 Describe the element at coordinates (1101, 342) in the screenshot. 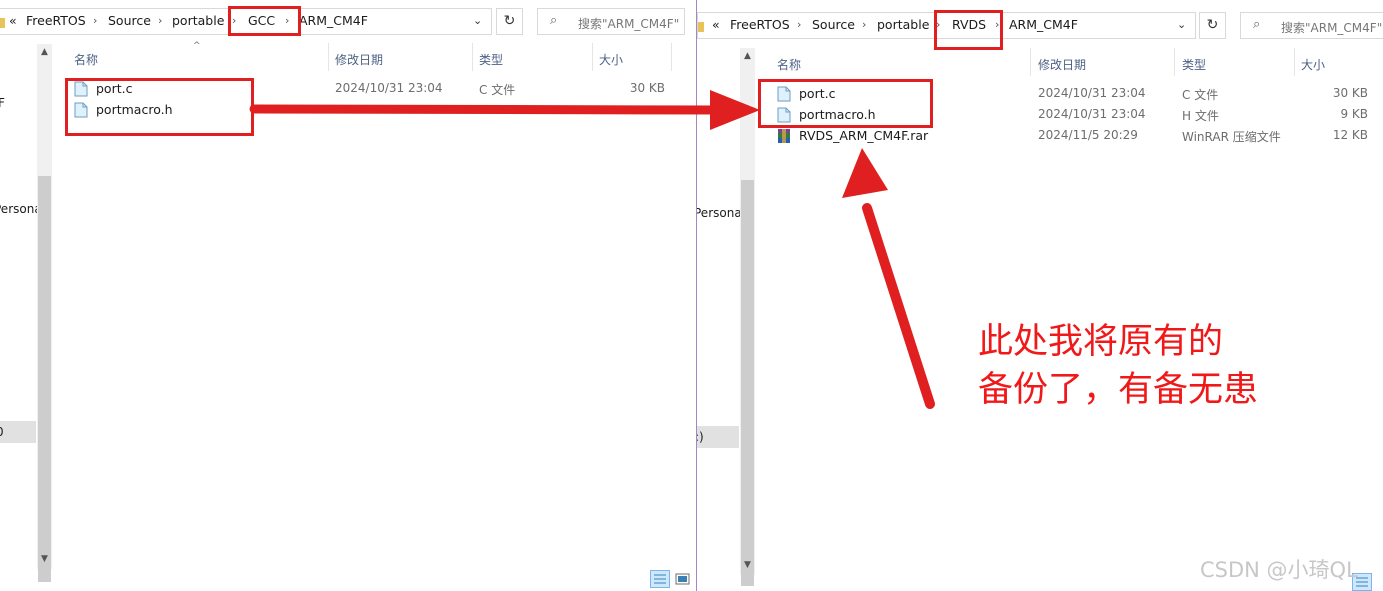

I see `annotation-line-1: 此处我将原有的` at that location.